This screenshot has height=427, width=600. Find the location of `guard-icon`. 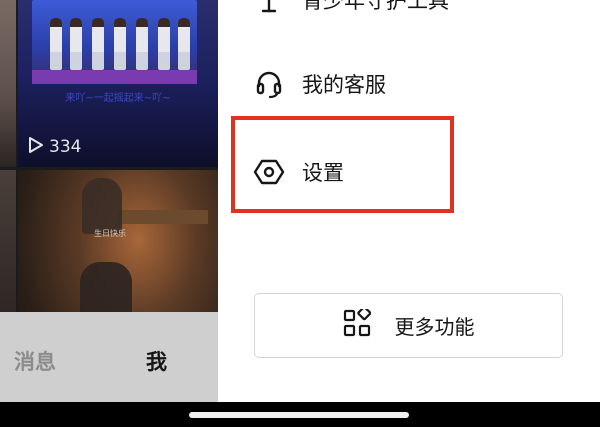

guard-icon is located at coordinates (269, 8).